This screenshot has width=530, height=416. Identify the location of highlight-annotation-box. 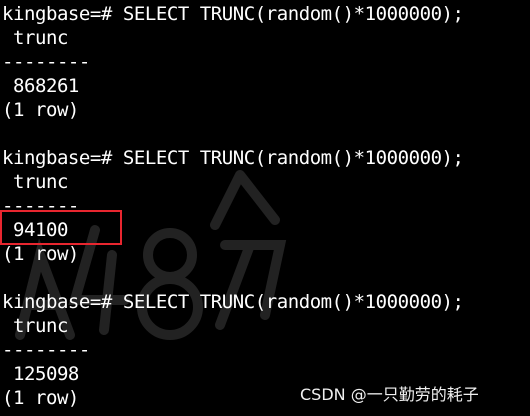
(61, 227).